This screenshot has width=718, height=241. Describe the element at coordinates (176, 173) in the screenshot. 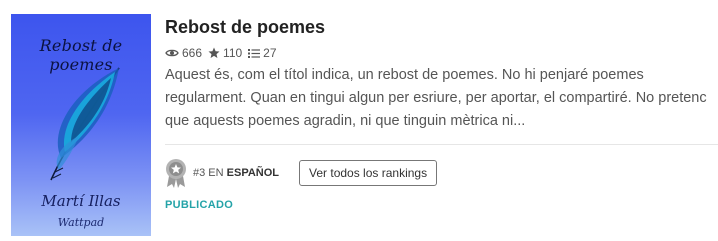

I see `medal-icon` at that location.